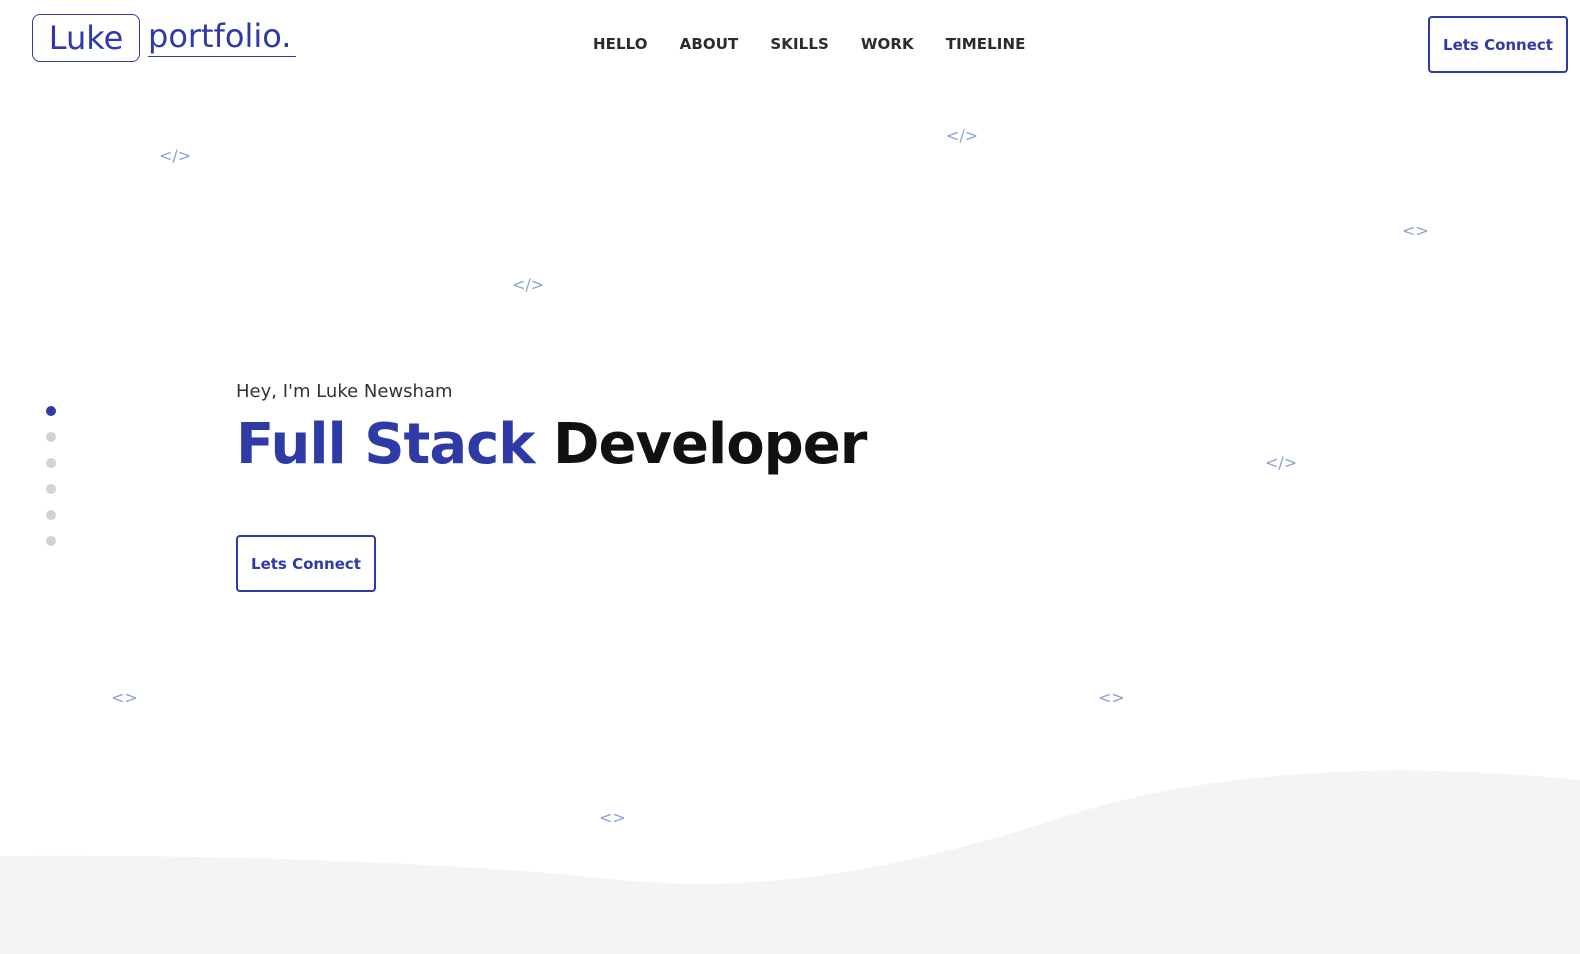 The image size is (1580, 954). Describe the element at coordinates (887, 44) in the screenshot. I see `nav-work: WORK` at that location.